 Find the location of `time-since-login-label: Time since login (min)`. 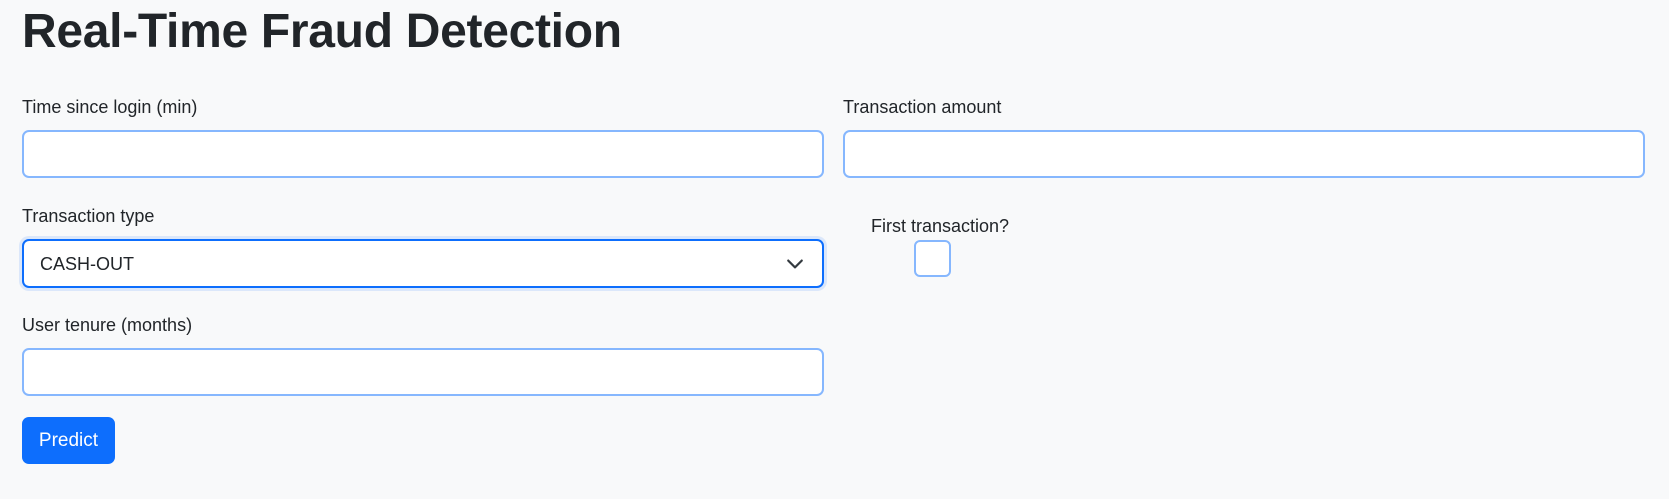

time-since-login-label: Time since login (min) is located at coordinates (110, 107).